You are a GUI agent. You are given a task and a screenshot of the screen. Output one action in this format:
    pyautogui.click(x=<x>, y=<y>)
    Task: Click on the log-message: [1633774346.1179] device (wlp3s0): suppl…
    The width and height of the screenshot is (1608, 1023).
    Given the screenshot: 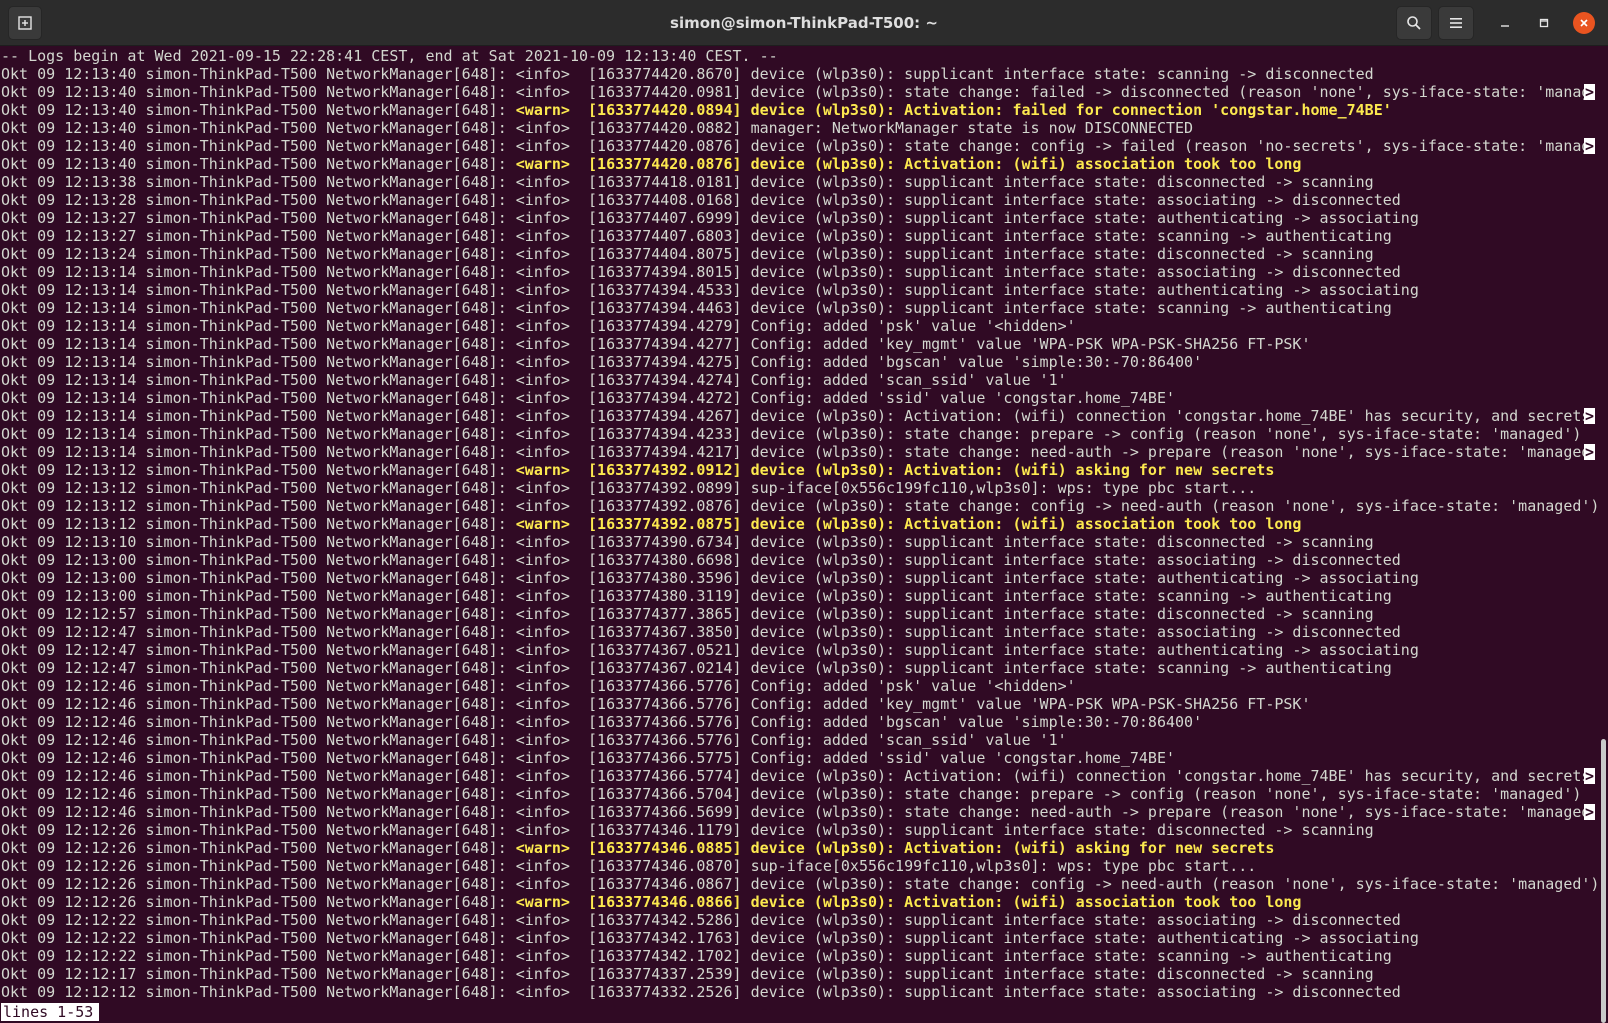 What is the action you would take?
    pyautogui.click(x=981, y=830)
    